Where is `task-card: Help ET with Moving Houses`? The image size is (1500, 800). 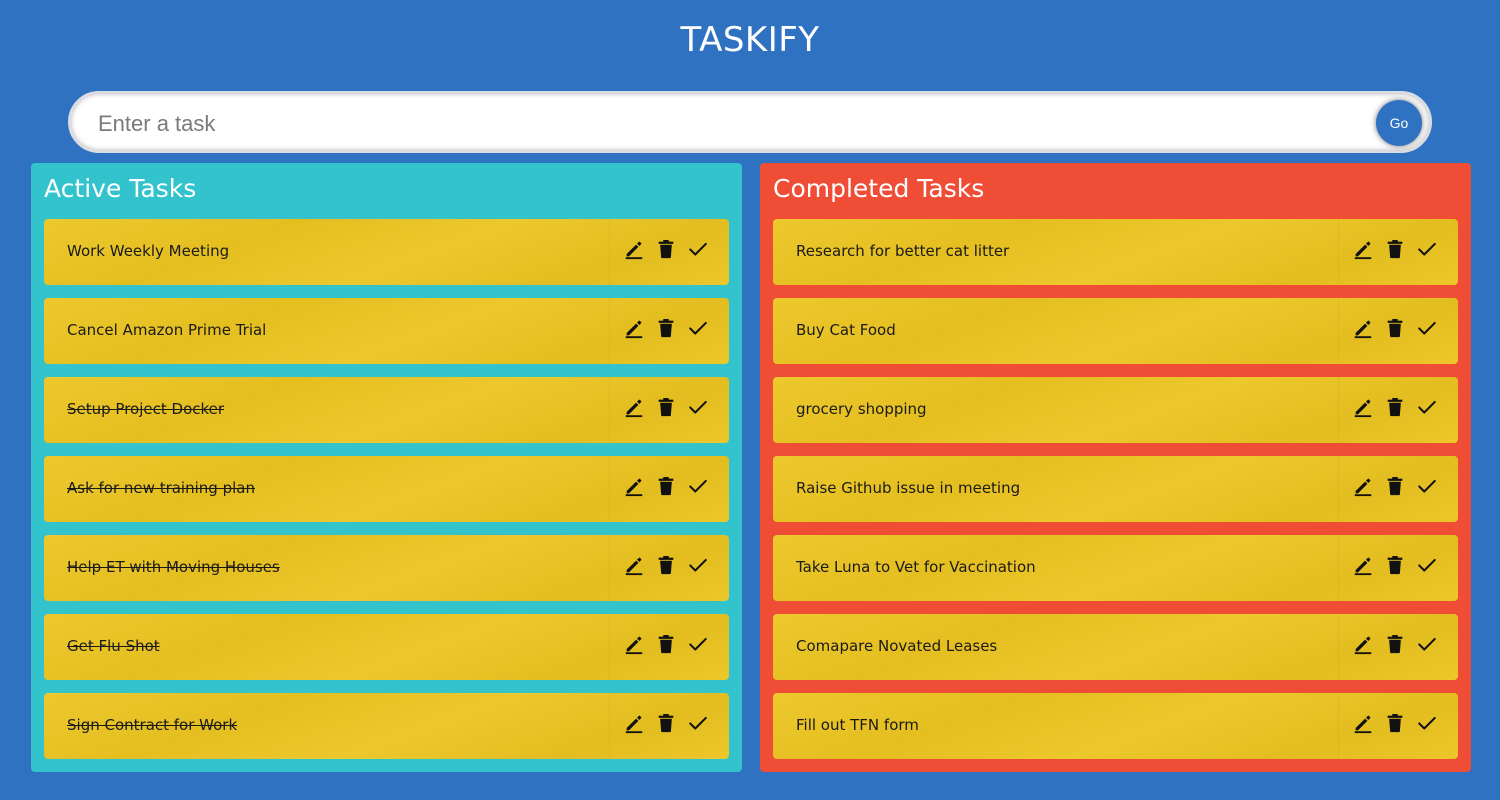
task-card: Help ET with Moving Houses is located at coordinates (386, 568).